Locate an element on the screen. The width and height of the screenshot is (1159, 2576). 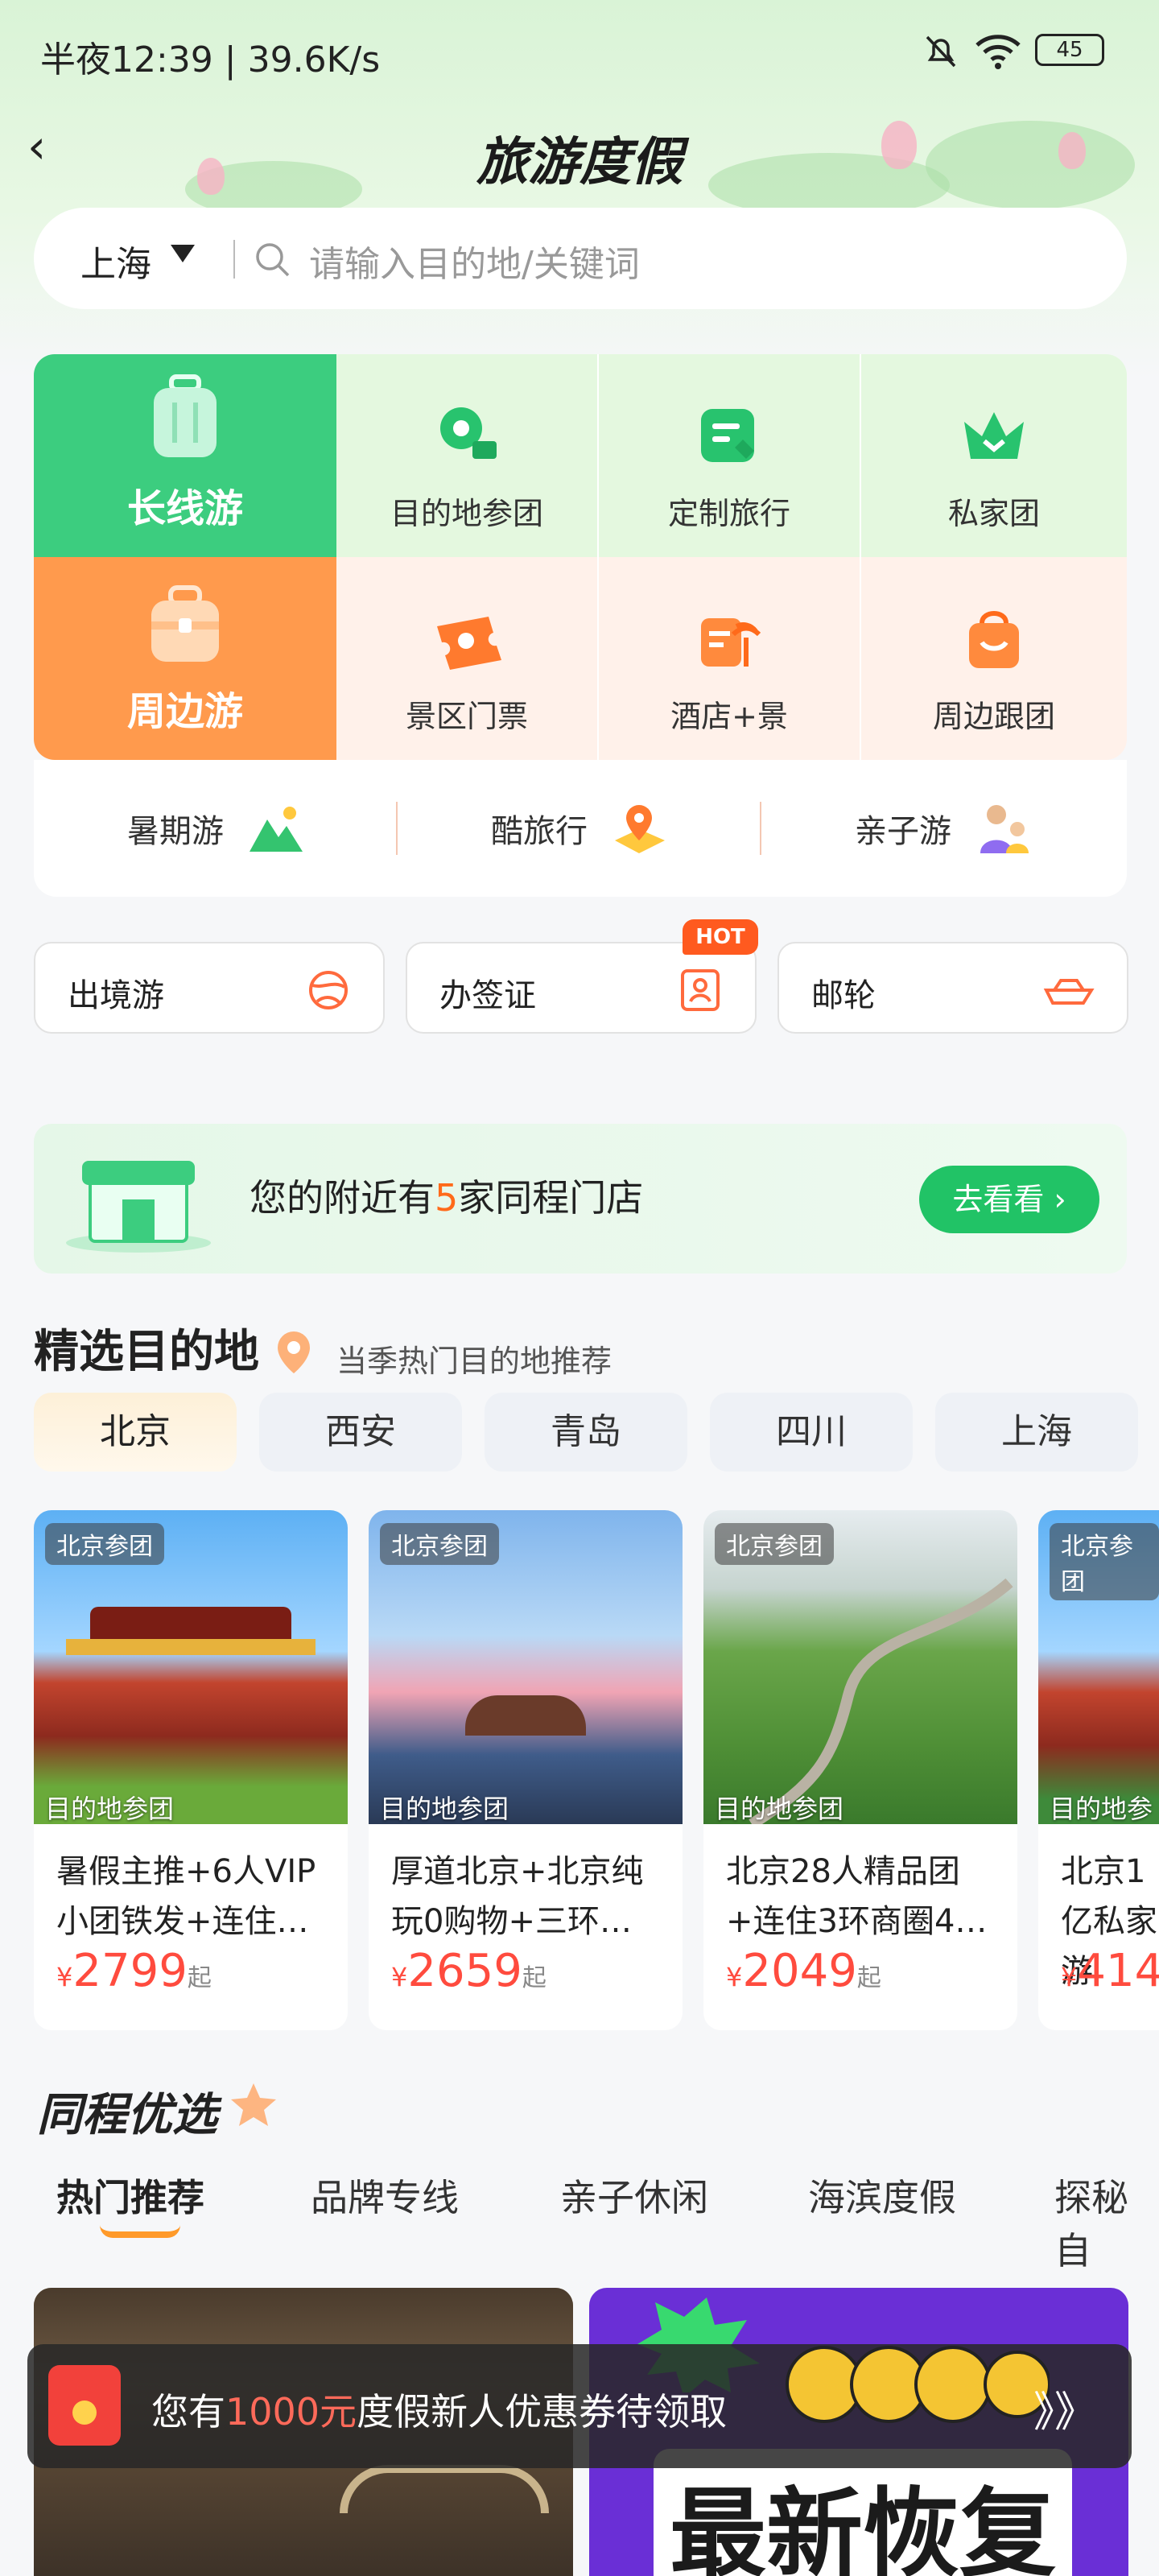
backpack-icon is located at coordinates (185, 624).